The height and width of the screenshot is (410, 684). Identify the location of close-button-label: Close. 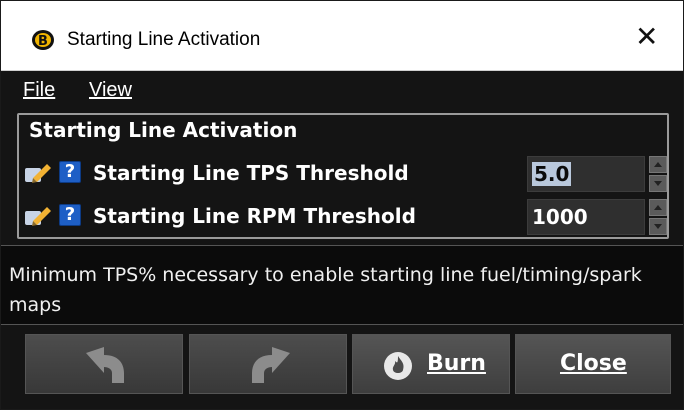
(593, 363).